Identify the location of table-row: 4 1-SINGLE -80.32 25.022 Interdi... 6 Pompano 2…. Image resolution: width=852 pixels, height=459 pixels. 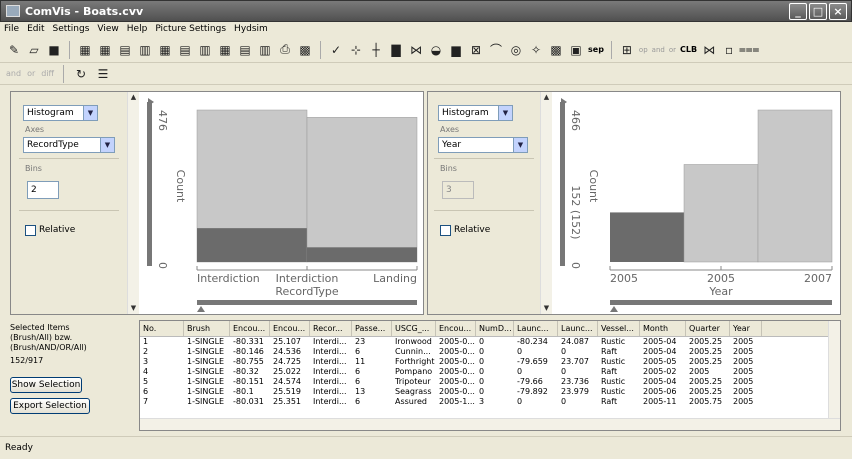
(490, 372).